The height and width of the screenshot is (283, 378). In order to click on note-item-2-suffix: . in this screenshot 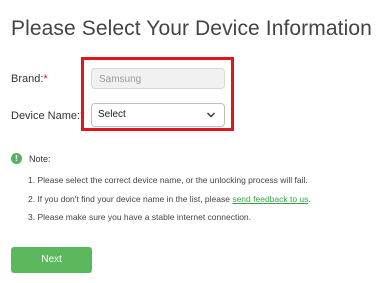, I will do `click(309, 199)`.